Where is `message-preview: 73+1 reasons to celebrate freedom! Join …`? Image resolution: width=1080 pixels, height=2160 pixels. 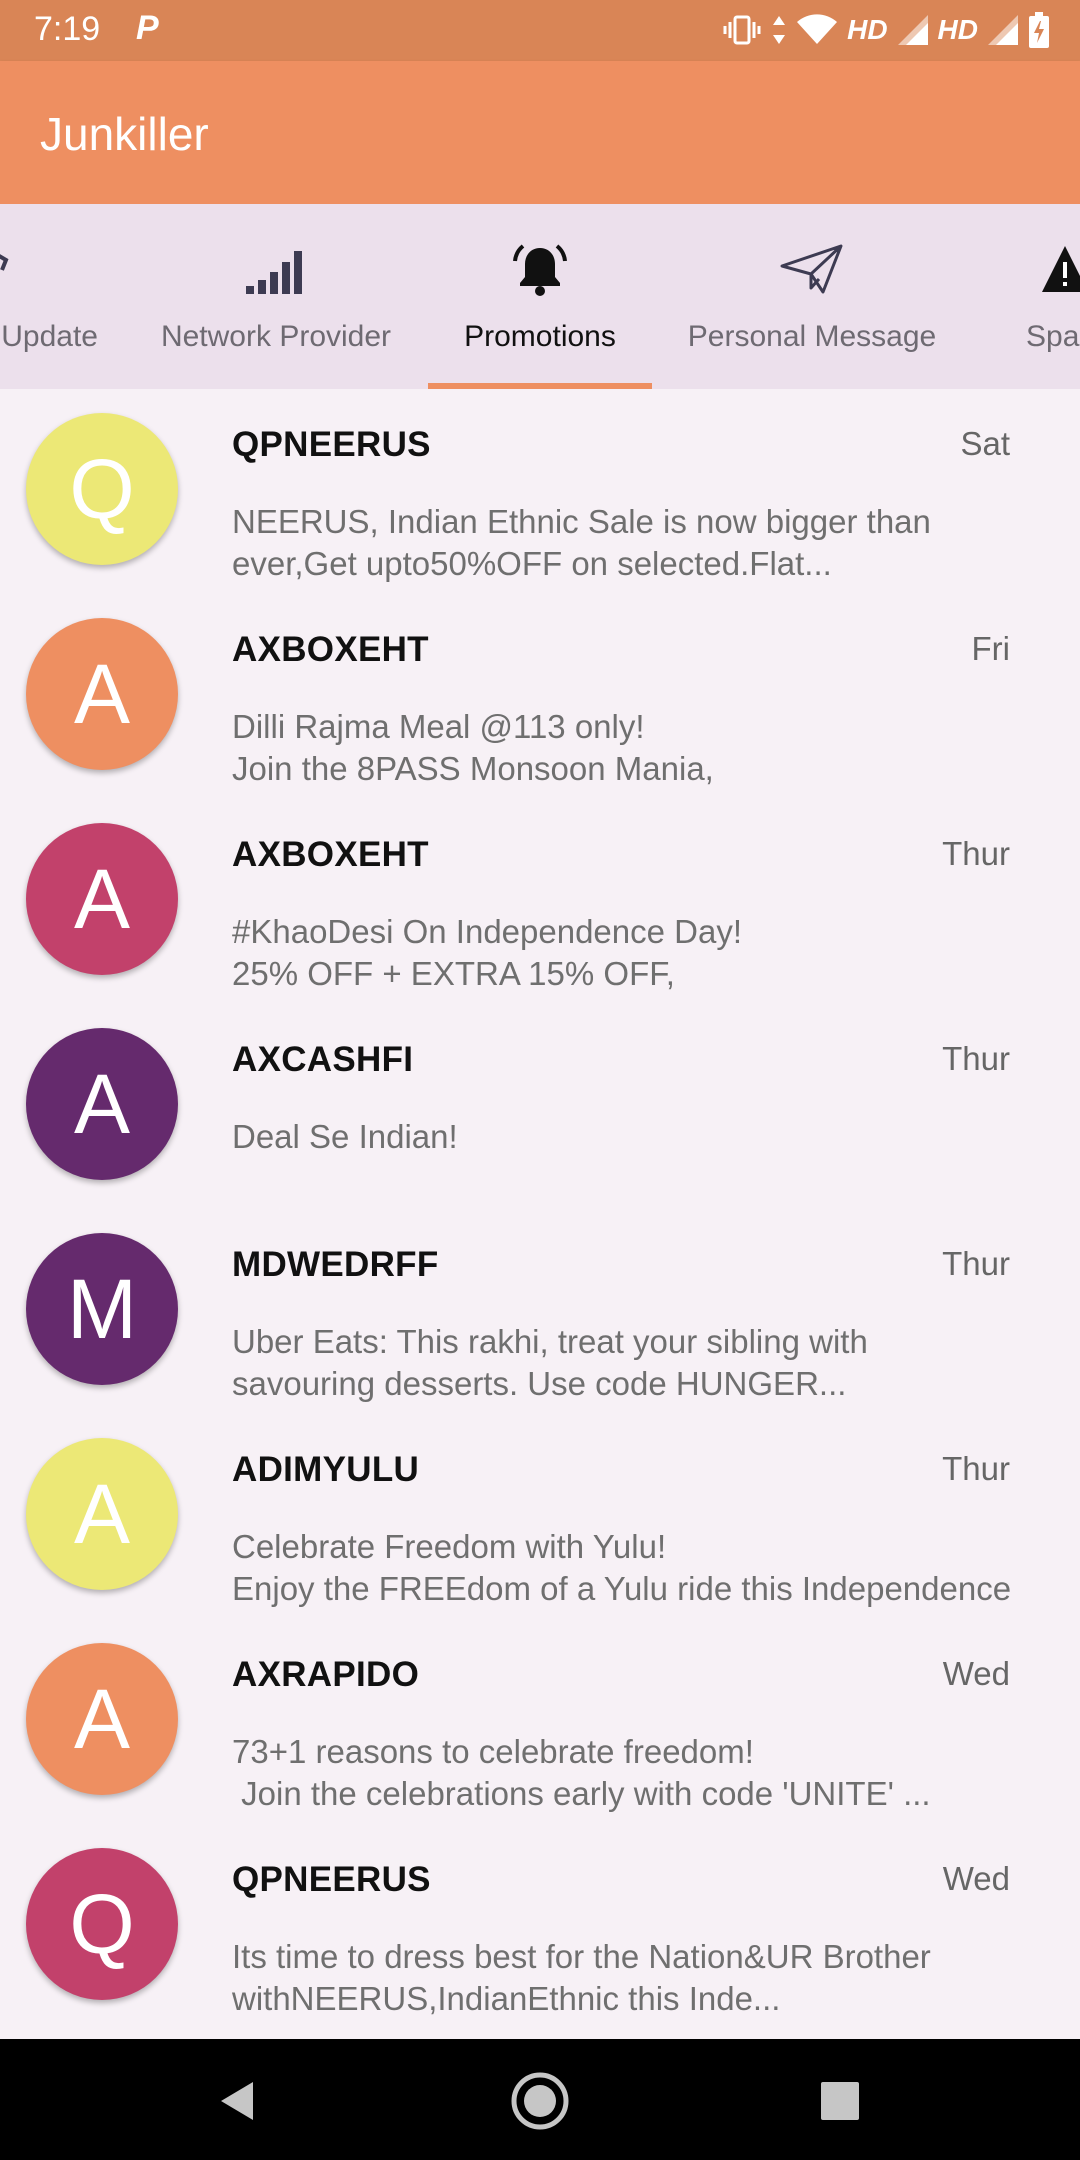 message-preview: 73+1 reasons to celebrate freedom! Join … is located at coordinates (581, 1772).